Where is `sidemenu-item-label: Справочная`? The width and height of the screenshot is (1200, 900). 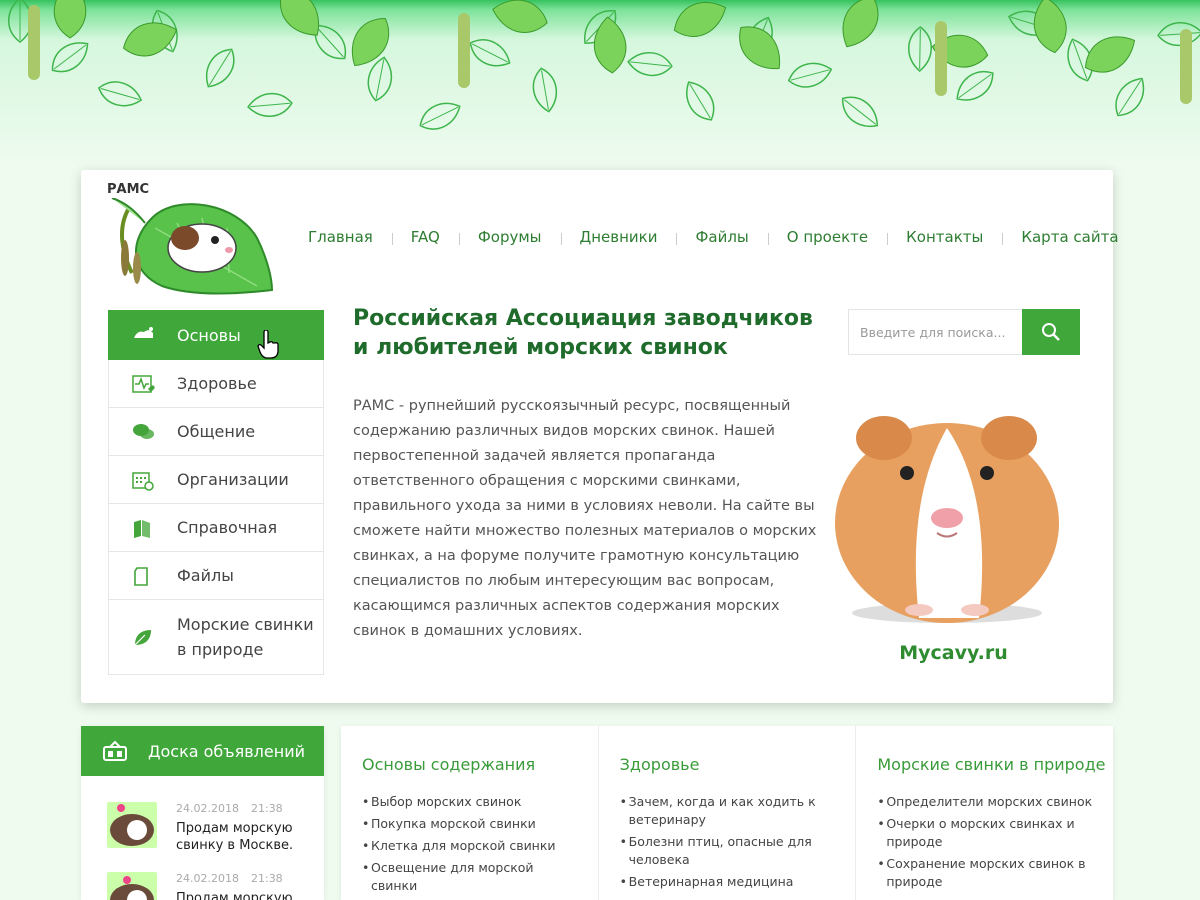 sidemenu-item-label: Справочная is located at coordinates (227, 527).